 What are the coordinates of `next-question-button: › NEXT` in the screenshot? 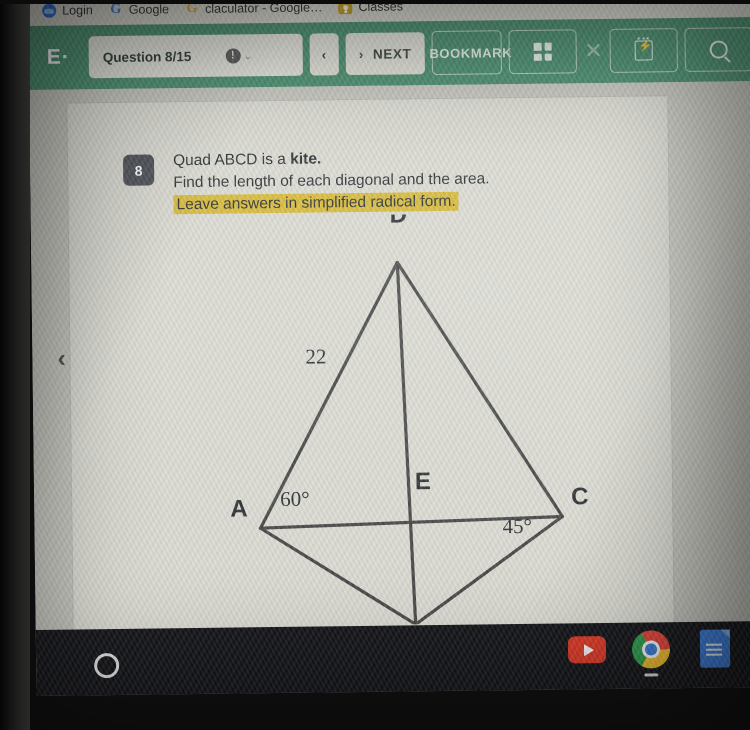 It's located at (385, 54).